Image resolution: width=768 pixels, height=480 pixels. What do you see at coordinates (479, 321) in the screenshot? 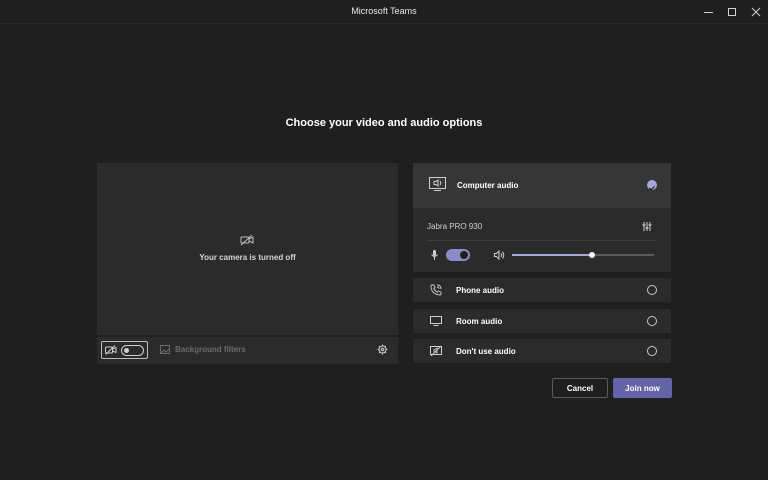
I see `room-audio-label: Room audio` at bounding box center [479, 321].